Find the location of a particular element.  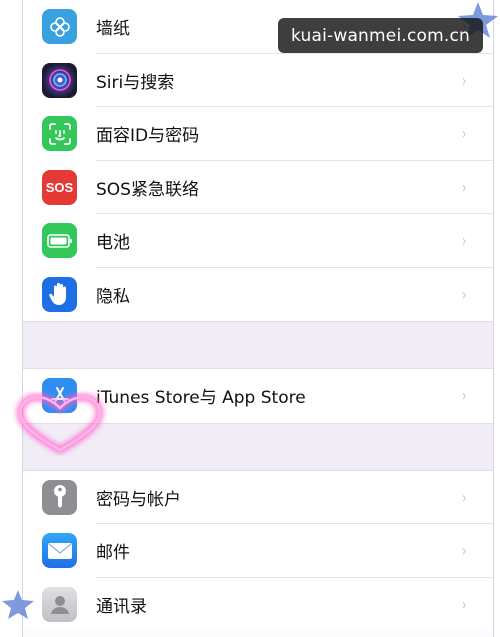

sos-icon: SOS is located at coordinates (59, 187).